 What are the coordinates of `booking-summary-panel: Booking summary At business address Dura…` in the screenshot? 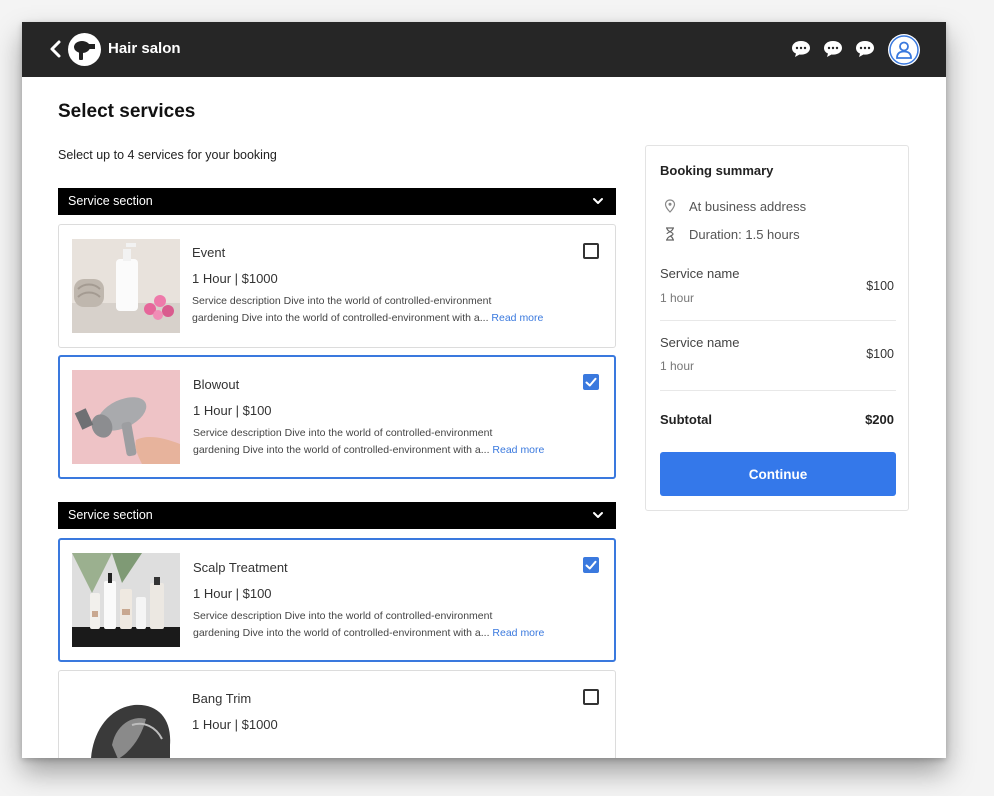 It's located at (777, 328).